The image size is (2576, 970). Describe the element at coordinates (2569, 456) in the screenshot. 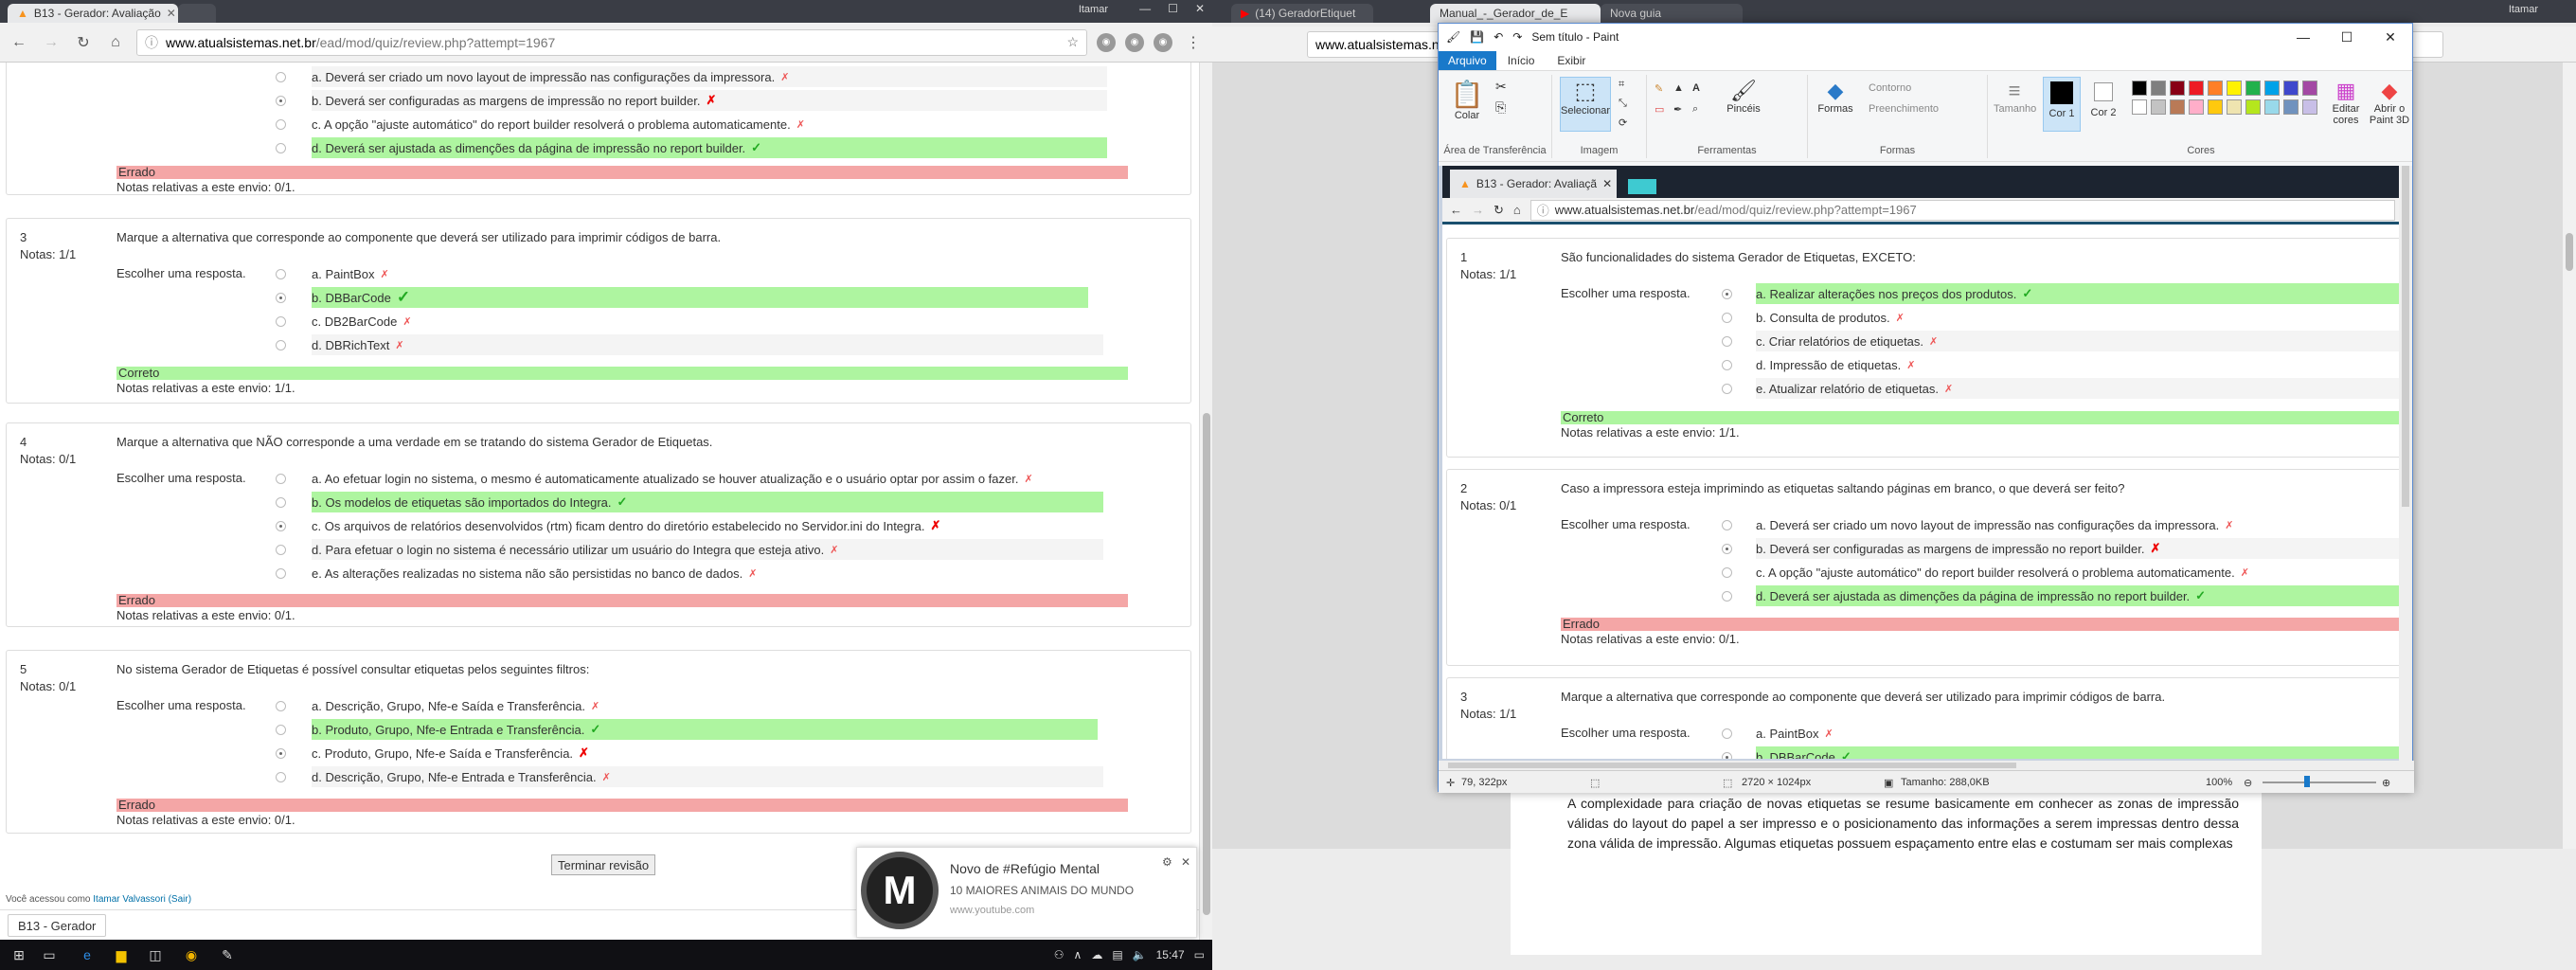

I see `right-scrollbar` at that location.